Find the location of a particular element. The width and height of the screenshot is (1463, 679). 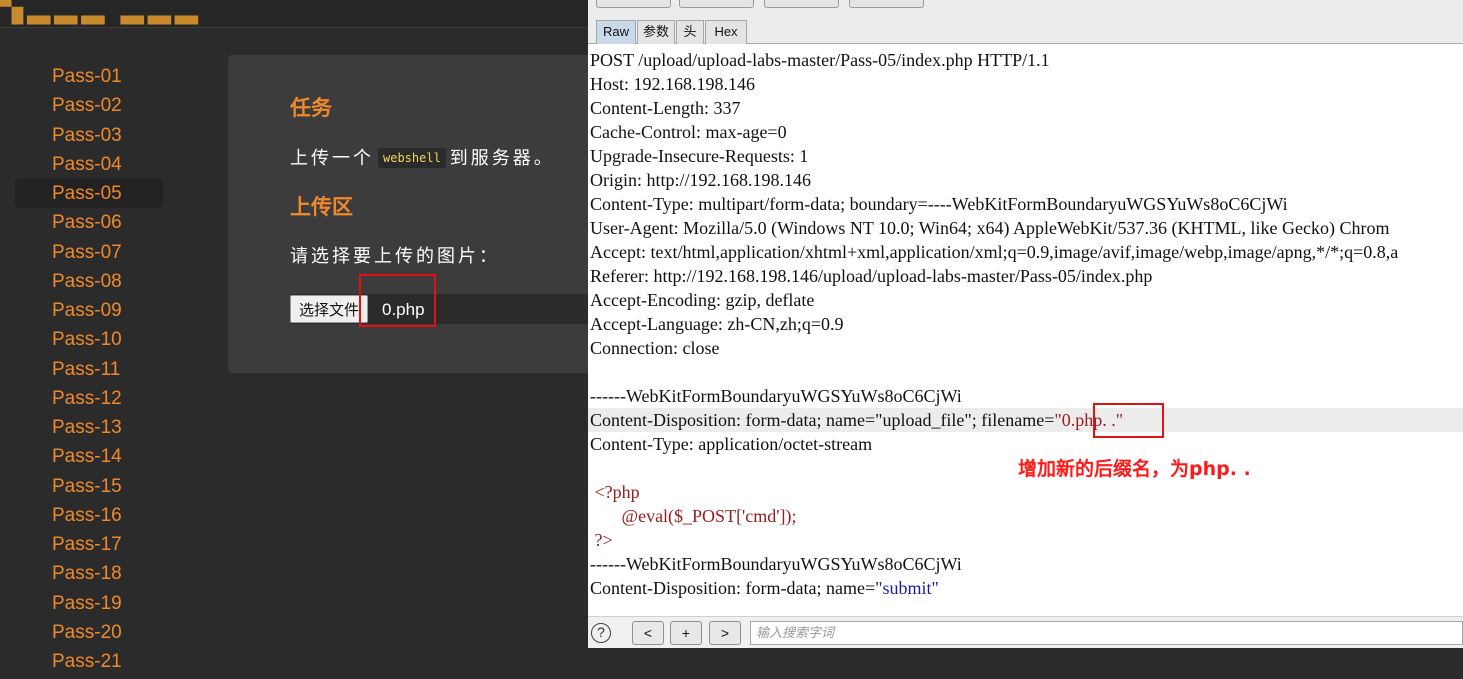

sidebar-item-pass-19: Pass-19 is located at coordinates (89, 603).